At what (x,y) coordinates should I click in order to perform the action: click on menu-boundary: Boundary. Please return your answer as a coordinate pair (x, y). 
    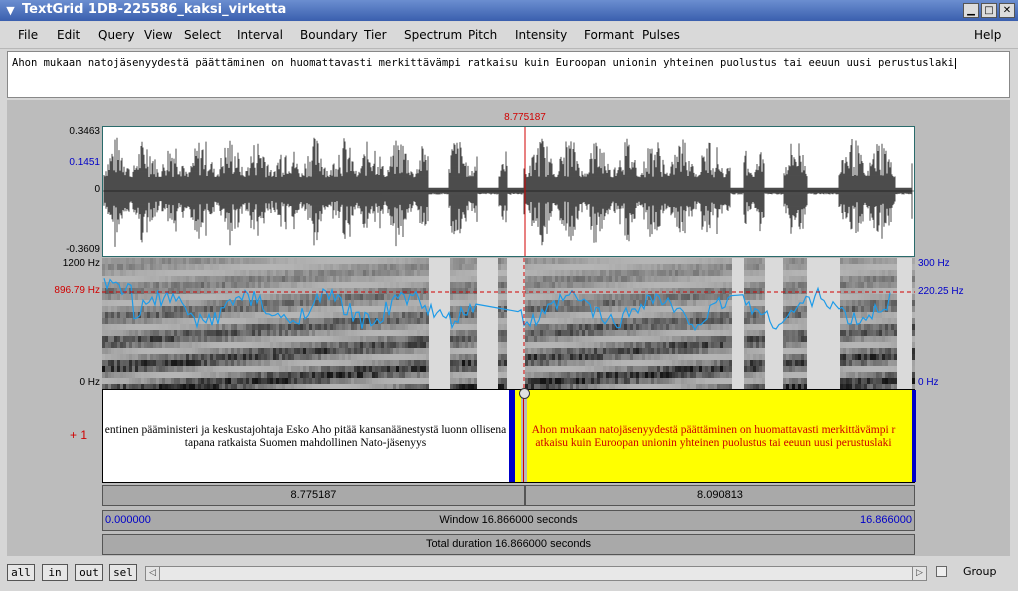
    Looking at the image, I should click on (329, 35).